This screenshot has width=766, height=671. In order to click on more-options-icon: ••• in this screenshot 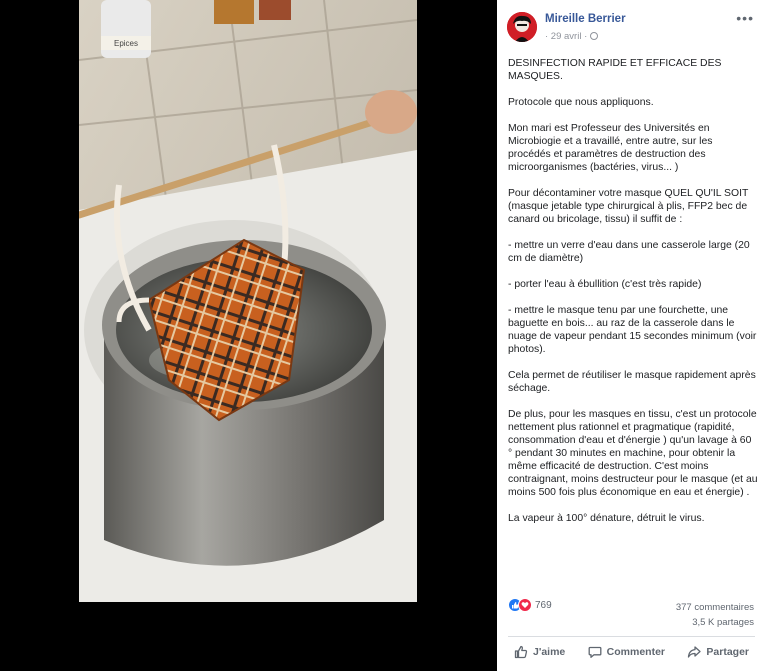, I will do `click(745, 18)`.